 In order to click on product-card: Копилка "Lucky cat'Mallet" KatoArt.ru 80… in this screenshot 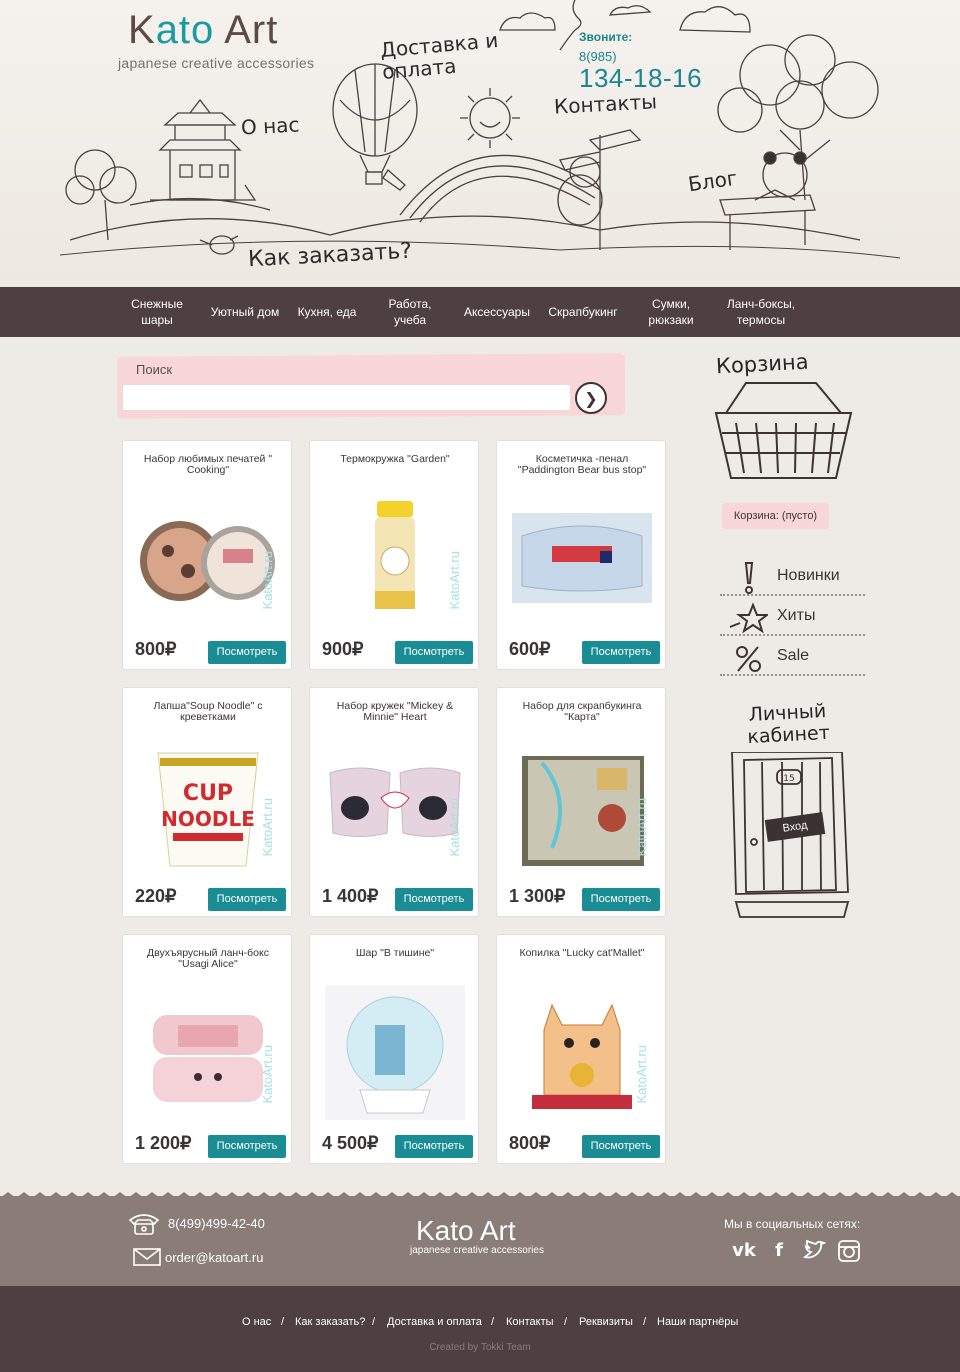, I will do `click(581, 1049)`.